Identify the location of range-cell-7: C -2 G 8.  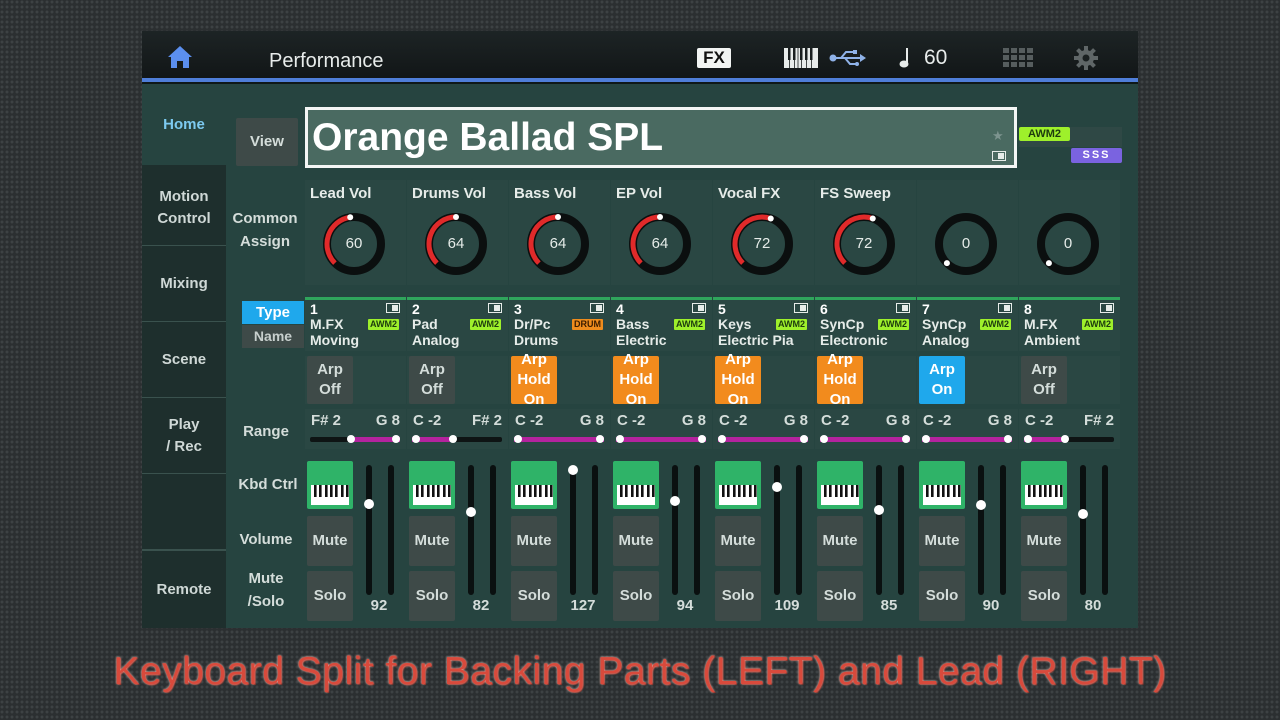
(967, 429).